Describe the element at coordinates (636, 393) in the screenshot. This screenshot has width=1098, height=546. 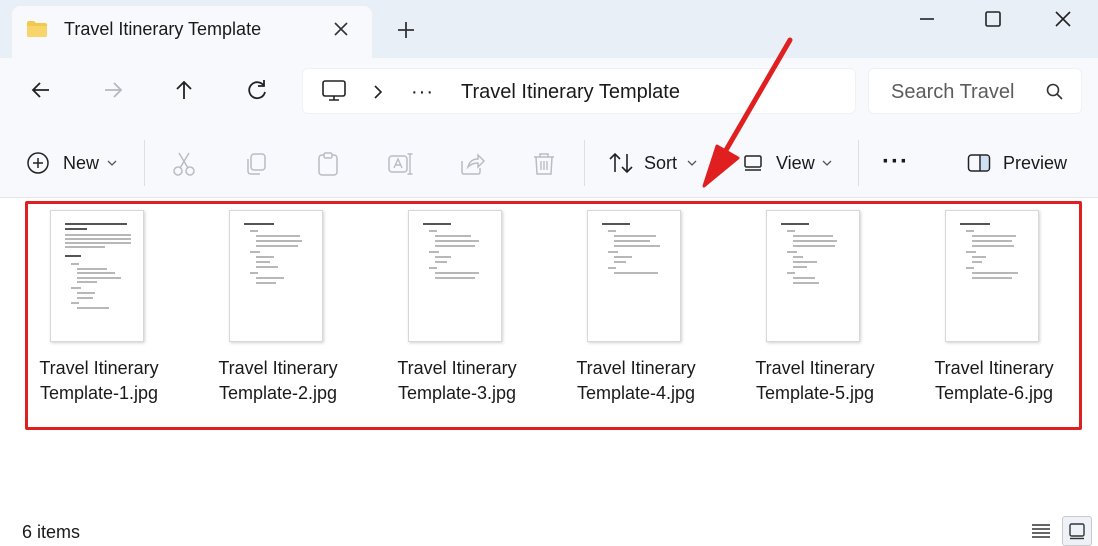
I see `file-name-line2: Template-4.jpg` at that location.